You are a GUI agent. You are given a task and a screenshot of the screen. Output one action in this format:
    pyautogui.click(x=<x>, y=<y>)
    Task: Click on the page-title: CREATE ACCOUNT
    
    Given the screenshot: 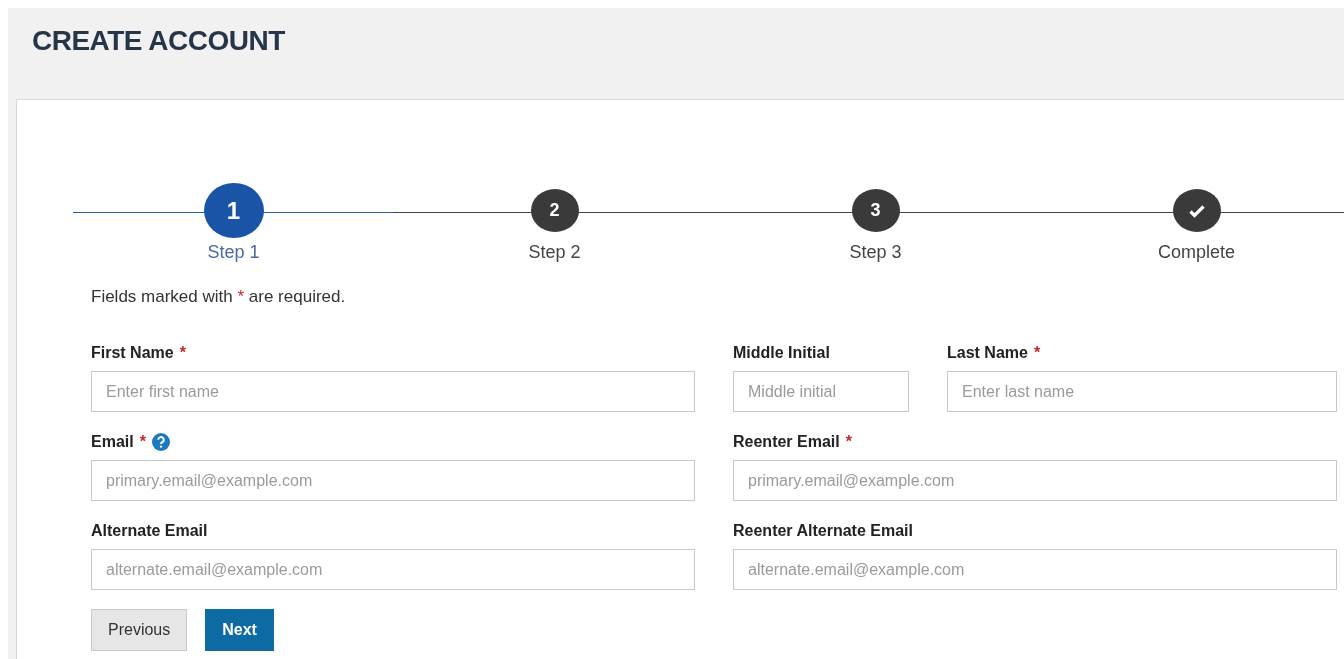 What is the action you would take?
    pyautogui.click(x=158, y=41)
    